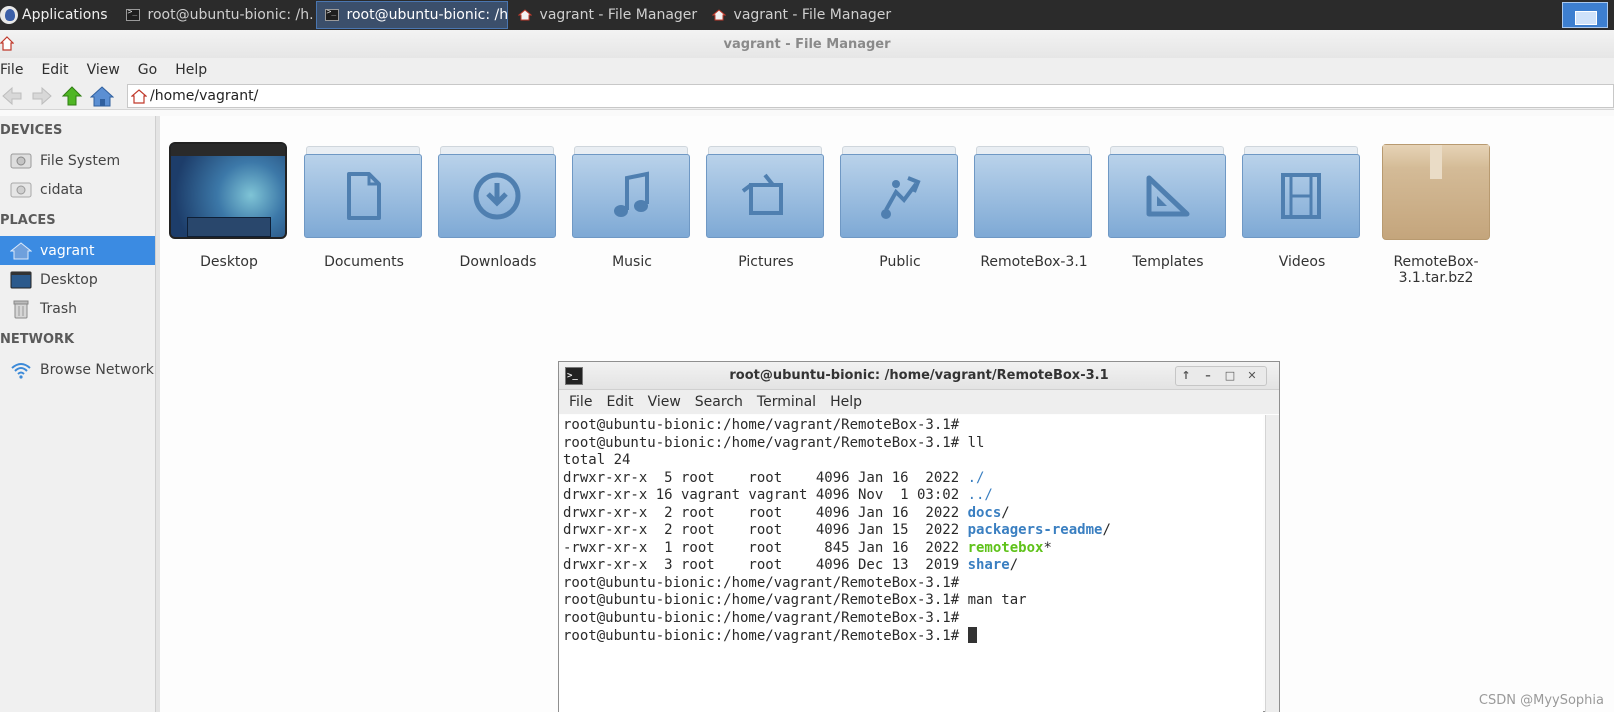 Image resolution: width=1614 pixels, height=712 pixels. What do you see at coordinates (766, 192) in the screenshot?
I see `pictures-folder-icon` at bounding box center [766, 192].